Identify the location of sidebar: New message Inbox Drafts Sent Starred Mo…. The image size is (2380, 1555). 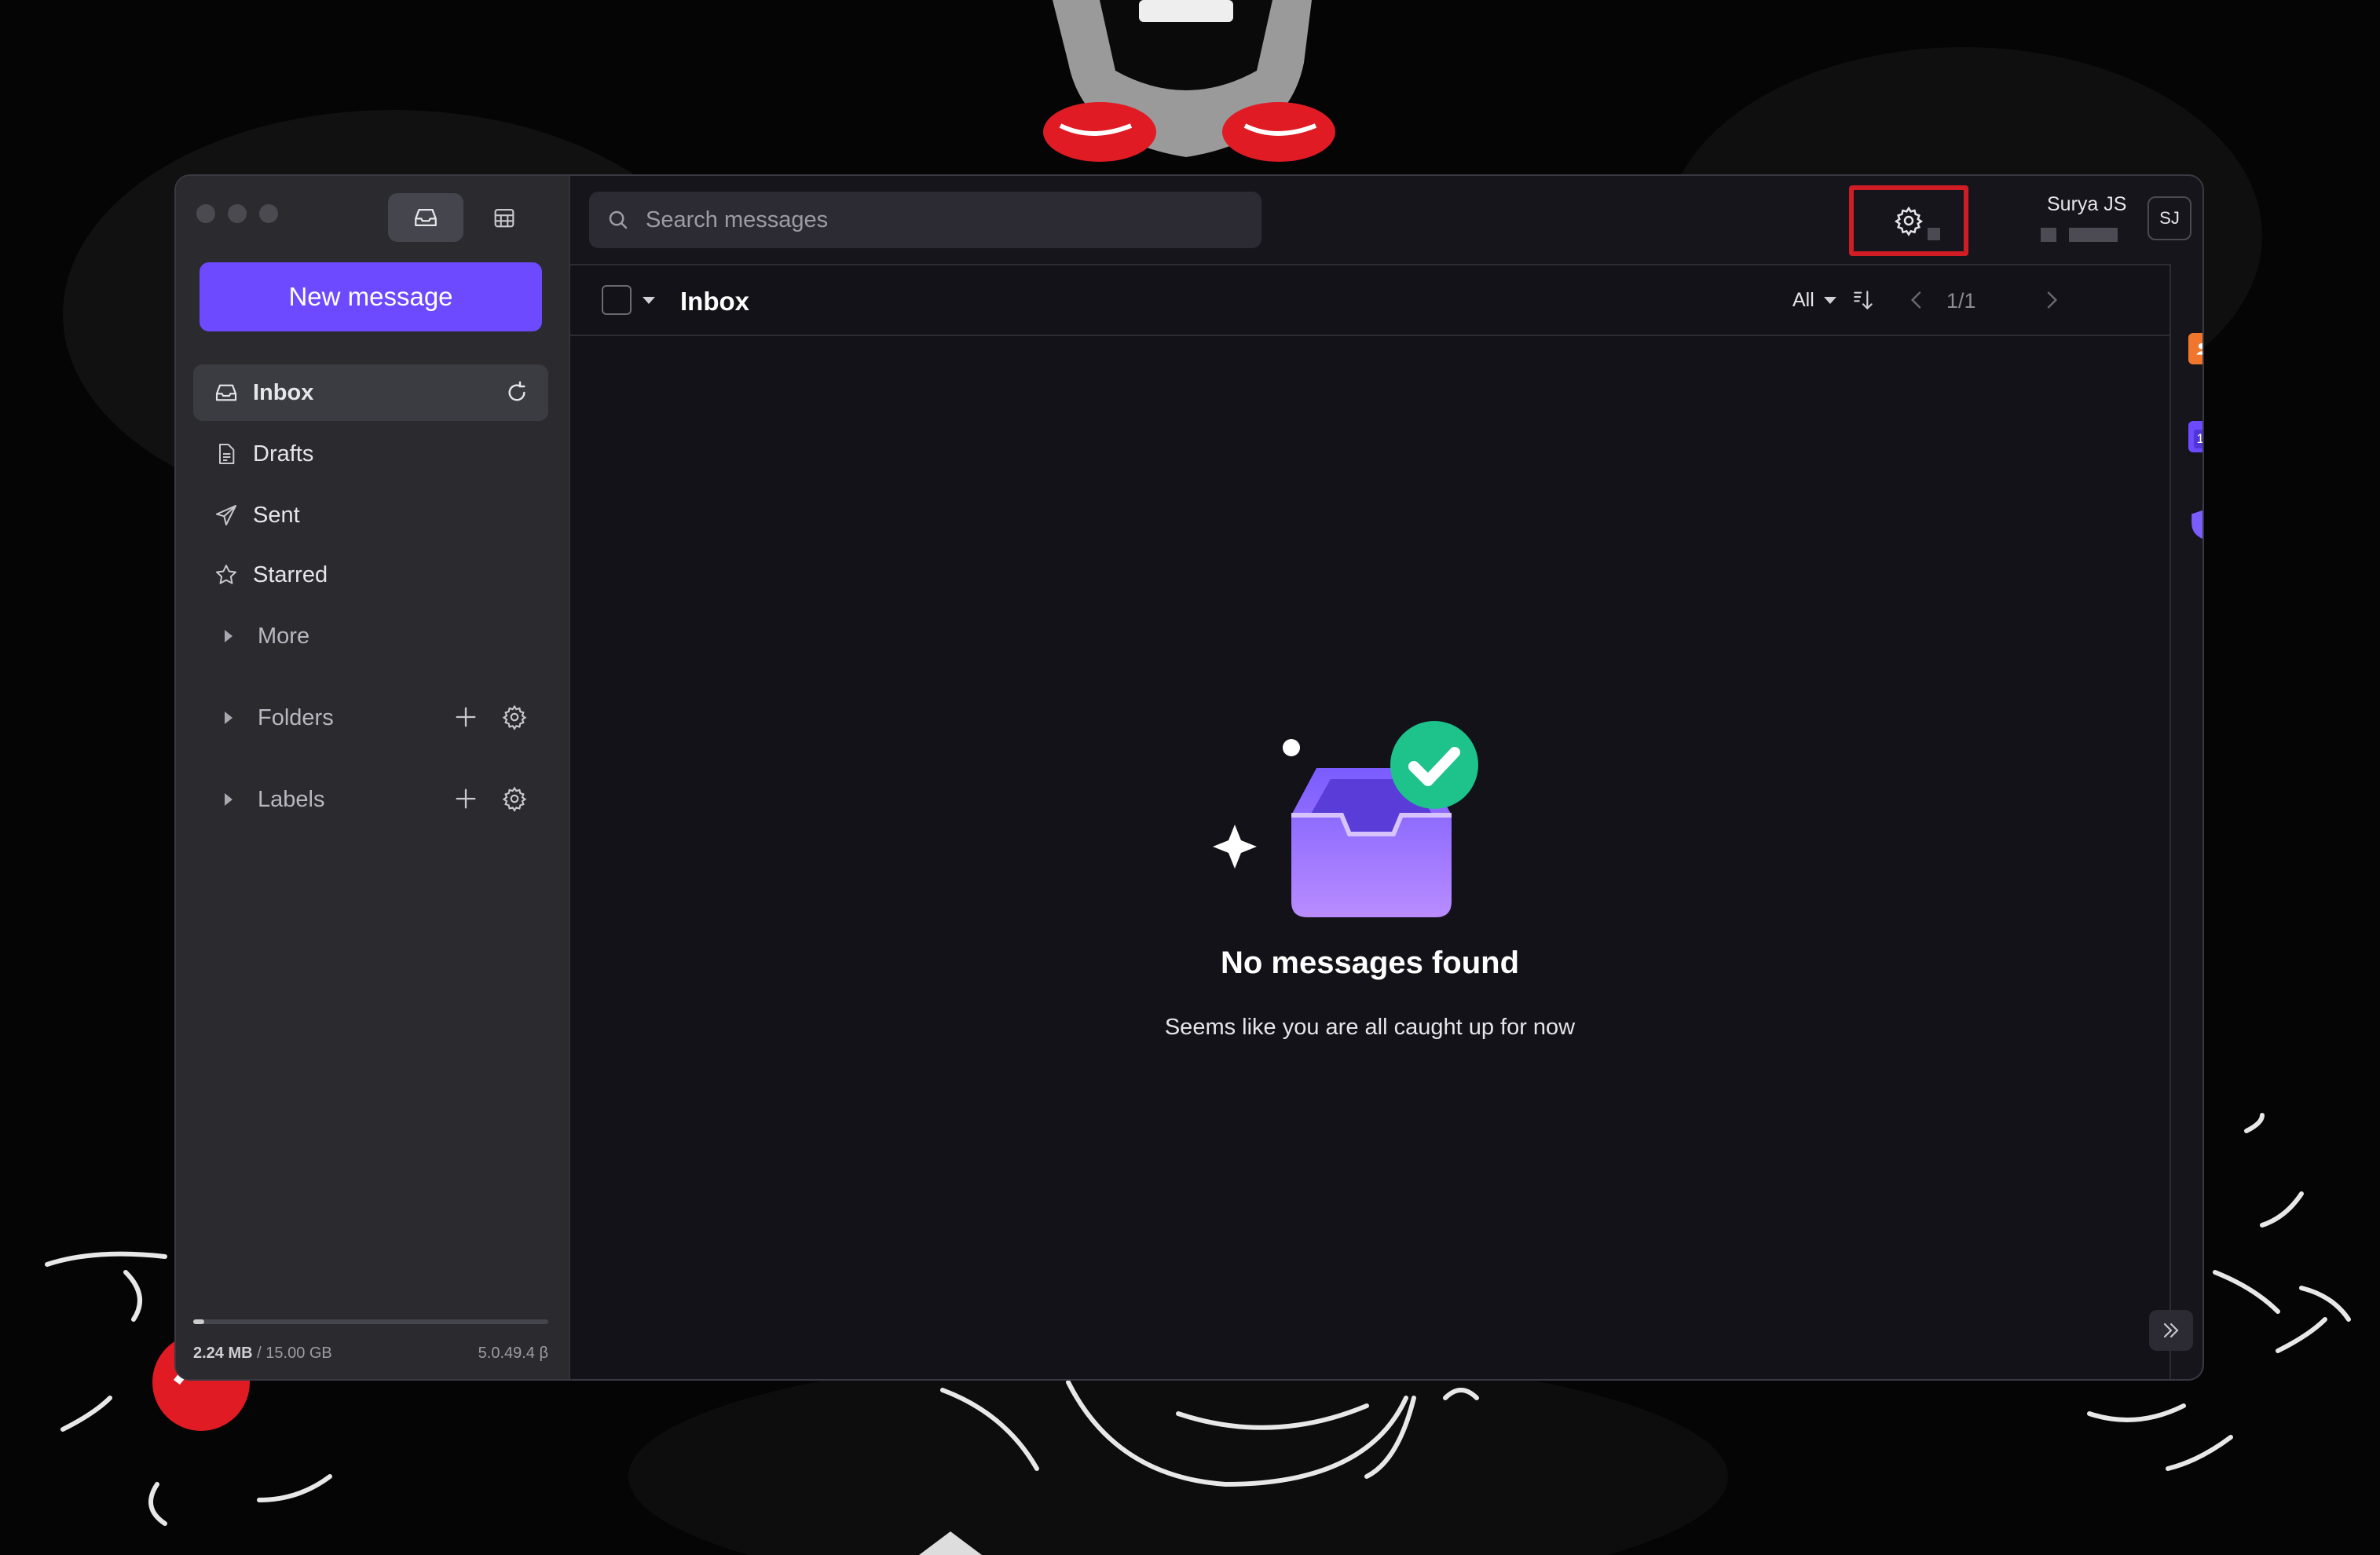
(373, 777).